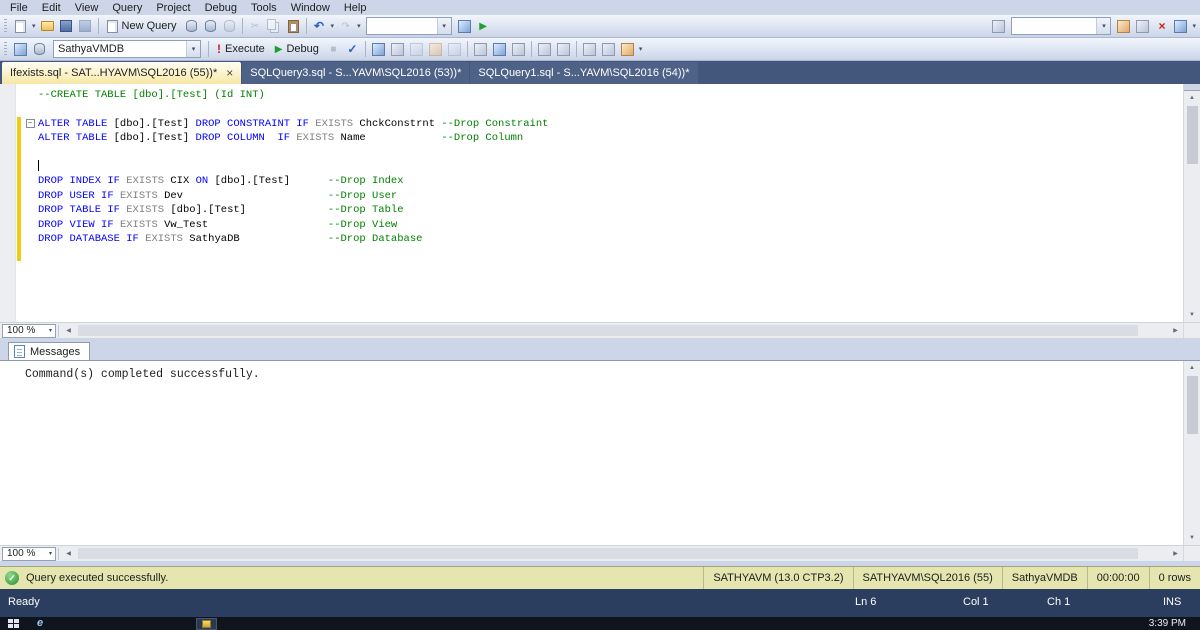 Image resolution: width=1200 pixels, height=630 pixels. I want to click on xmla-query-button, so click(229, 26).